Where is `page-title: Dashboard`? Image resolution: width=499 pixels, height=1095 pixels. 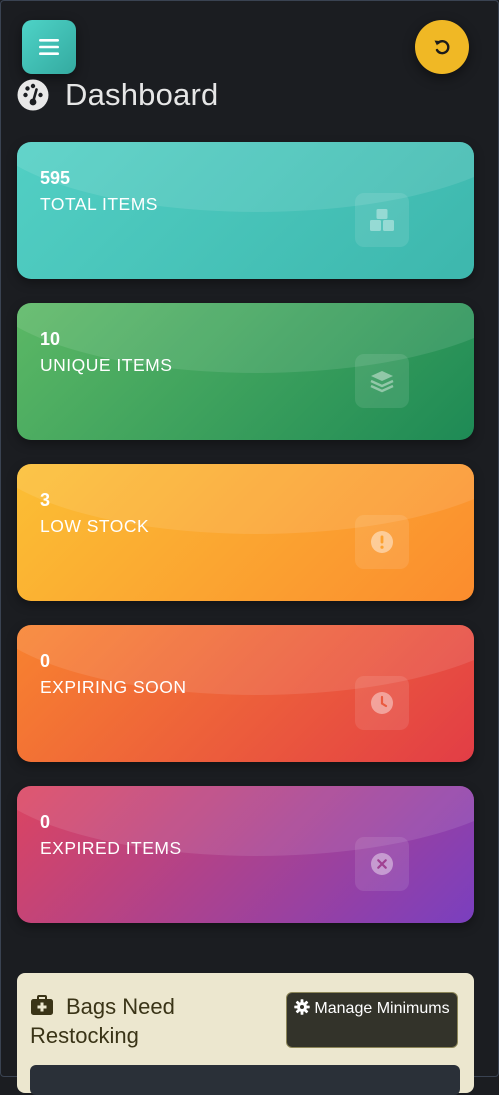 page-title: Dashboard is located at coordinates (142, 94).